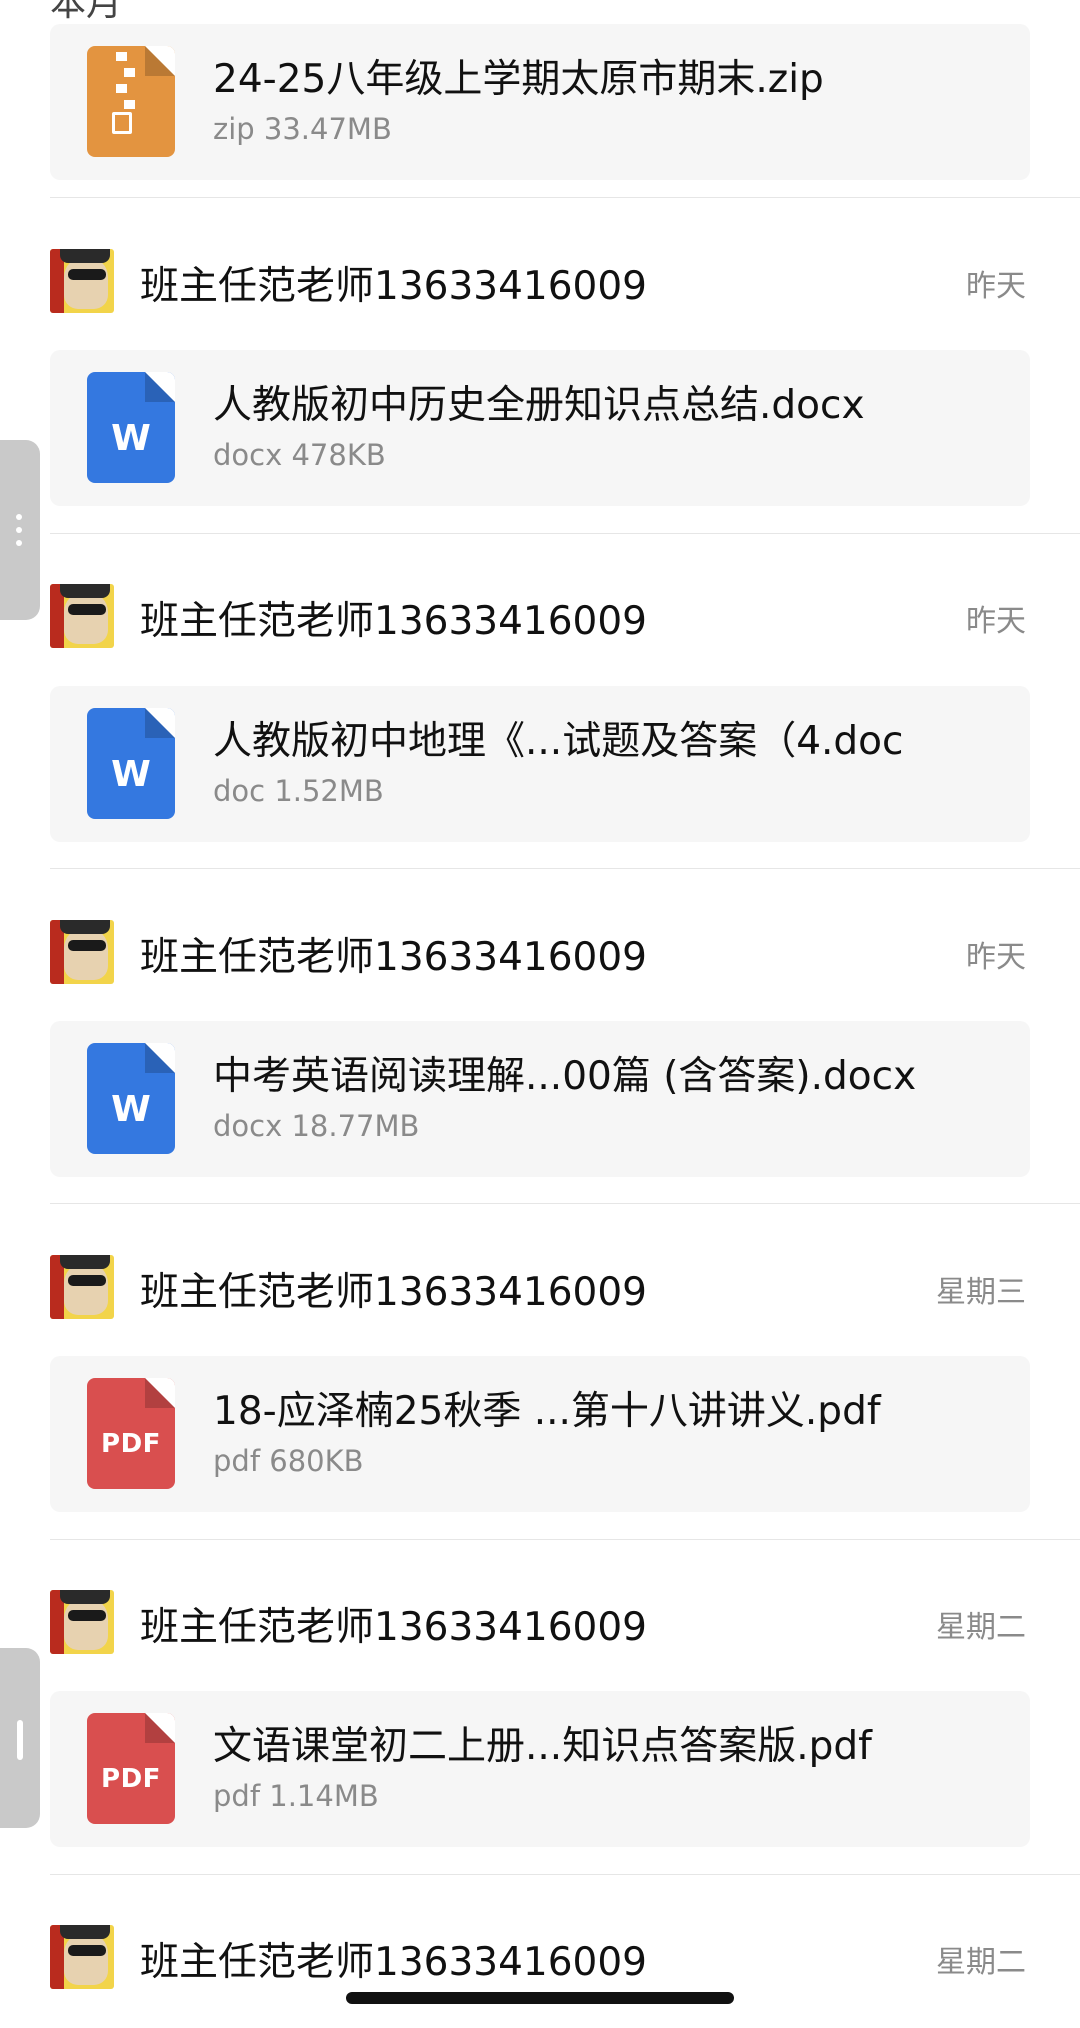 The height and width of the screenshot is (2028, 1080). I want to click on file-meta: docx 18.77MB, so click(316, 1126).